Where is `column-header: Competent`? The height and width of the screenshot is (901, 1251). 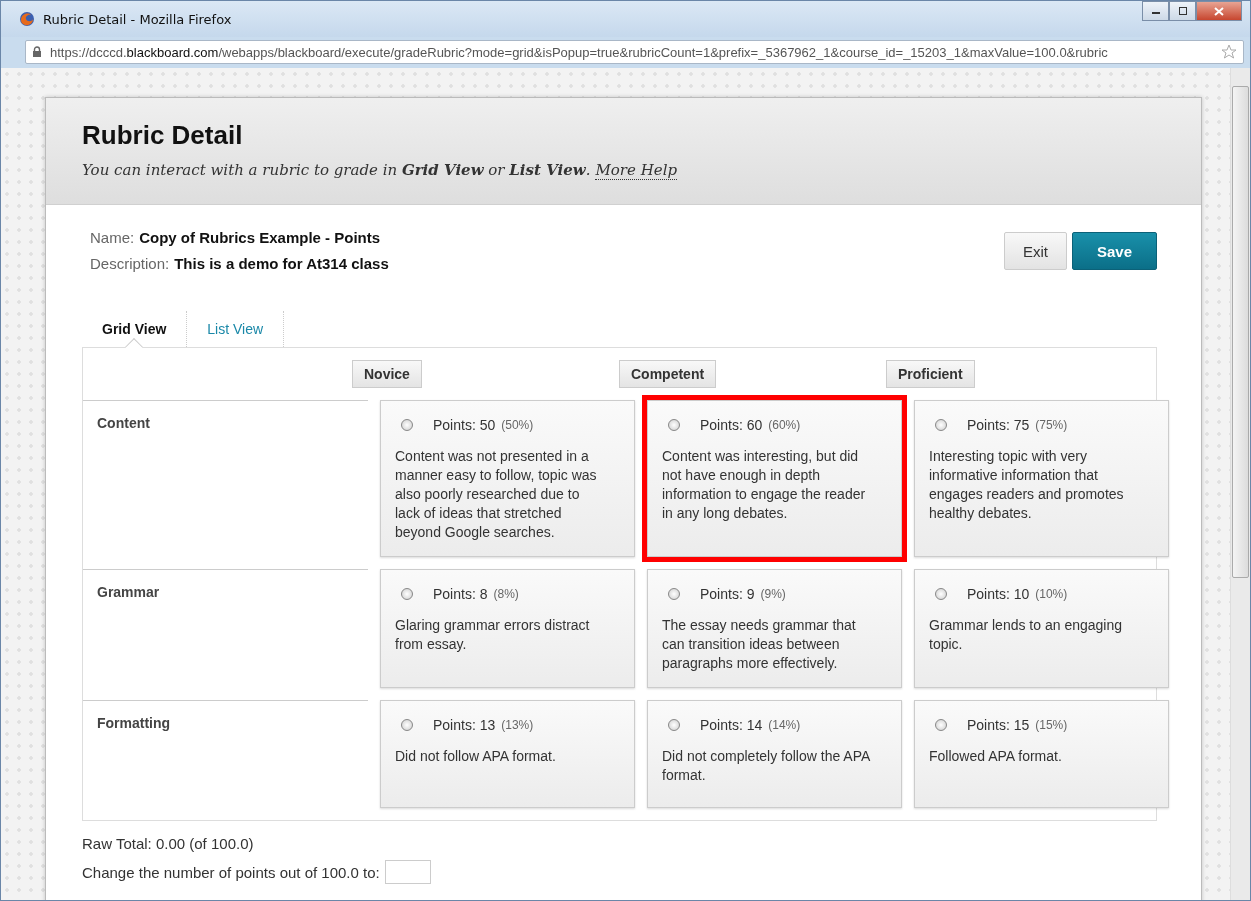 column-header: Competent is located at coordinates (668, 374).